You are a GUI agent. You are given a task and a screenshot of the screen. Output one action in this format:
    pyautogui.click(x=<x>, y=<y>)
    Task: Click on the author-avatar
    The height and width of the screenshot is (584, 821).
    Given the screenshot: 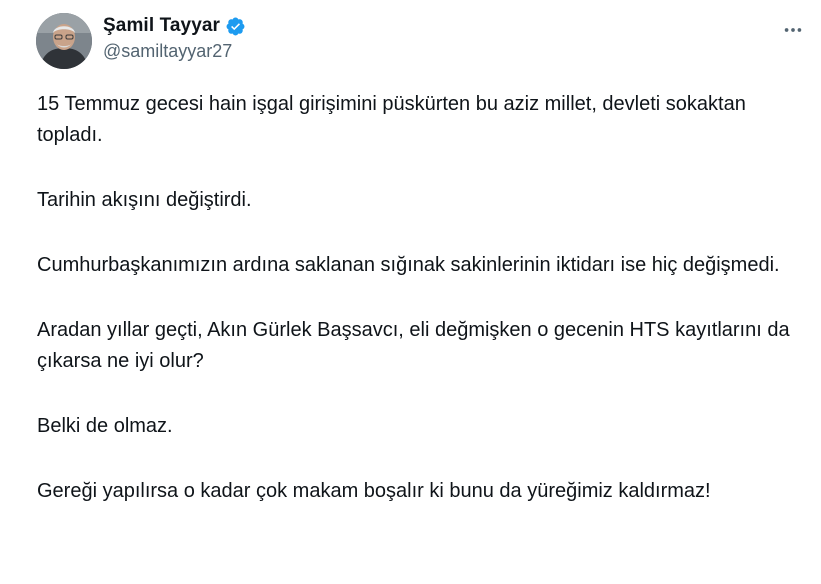 What is the action you would take?
    pyautogui.click(x=64, y=41)
    